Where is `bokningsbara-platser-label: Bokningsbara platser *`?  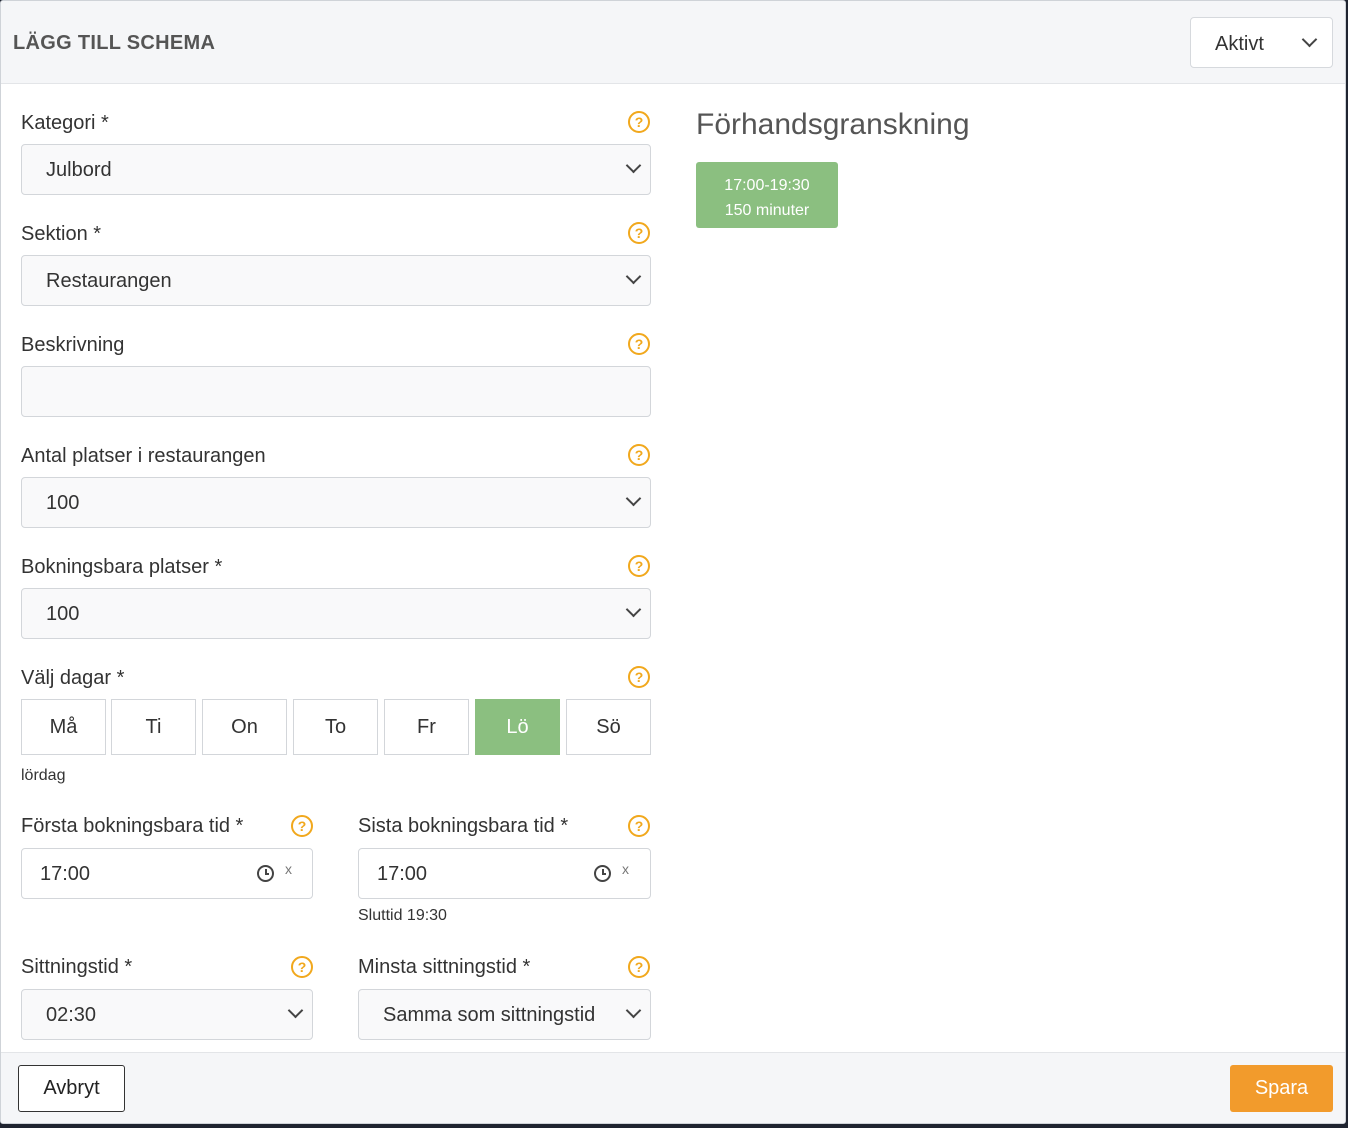 bokningsbara-platser-label: Bokningsbara platser * is located at coordinates (122, 567).